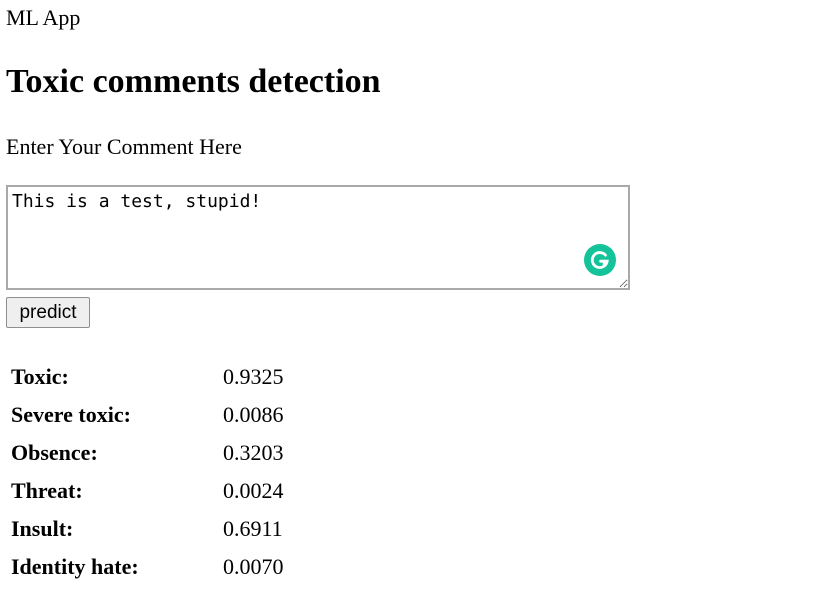 This screenshot has height=592, width=814. What do you see at coordinates (48, 312) in the screenshot?
I see `predict-button: predict` at bounding box center [48, 312].